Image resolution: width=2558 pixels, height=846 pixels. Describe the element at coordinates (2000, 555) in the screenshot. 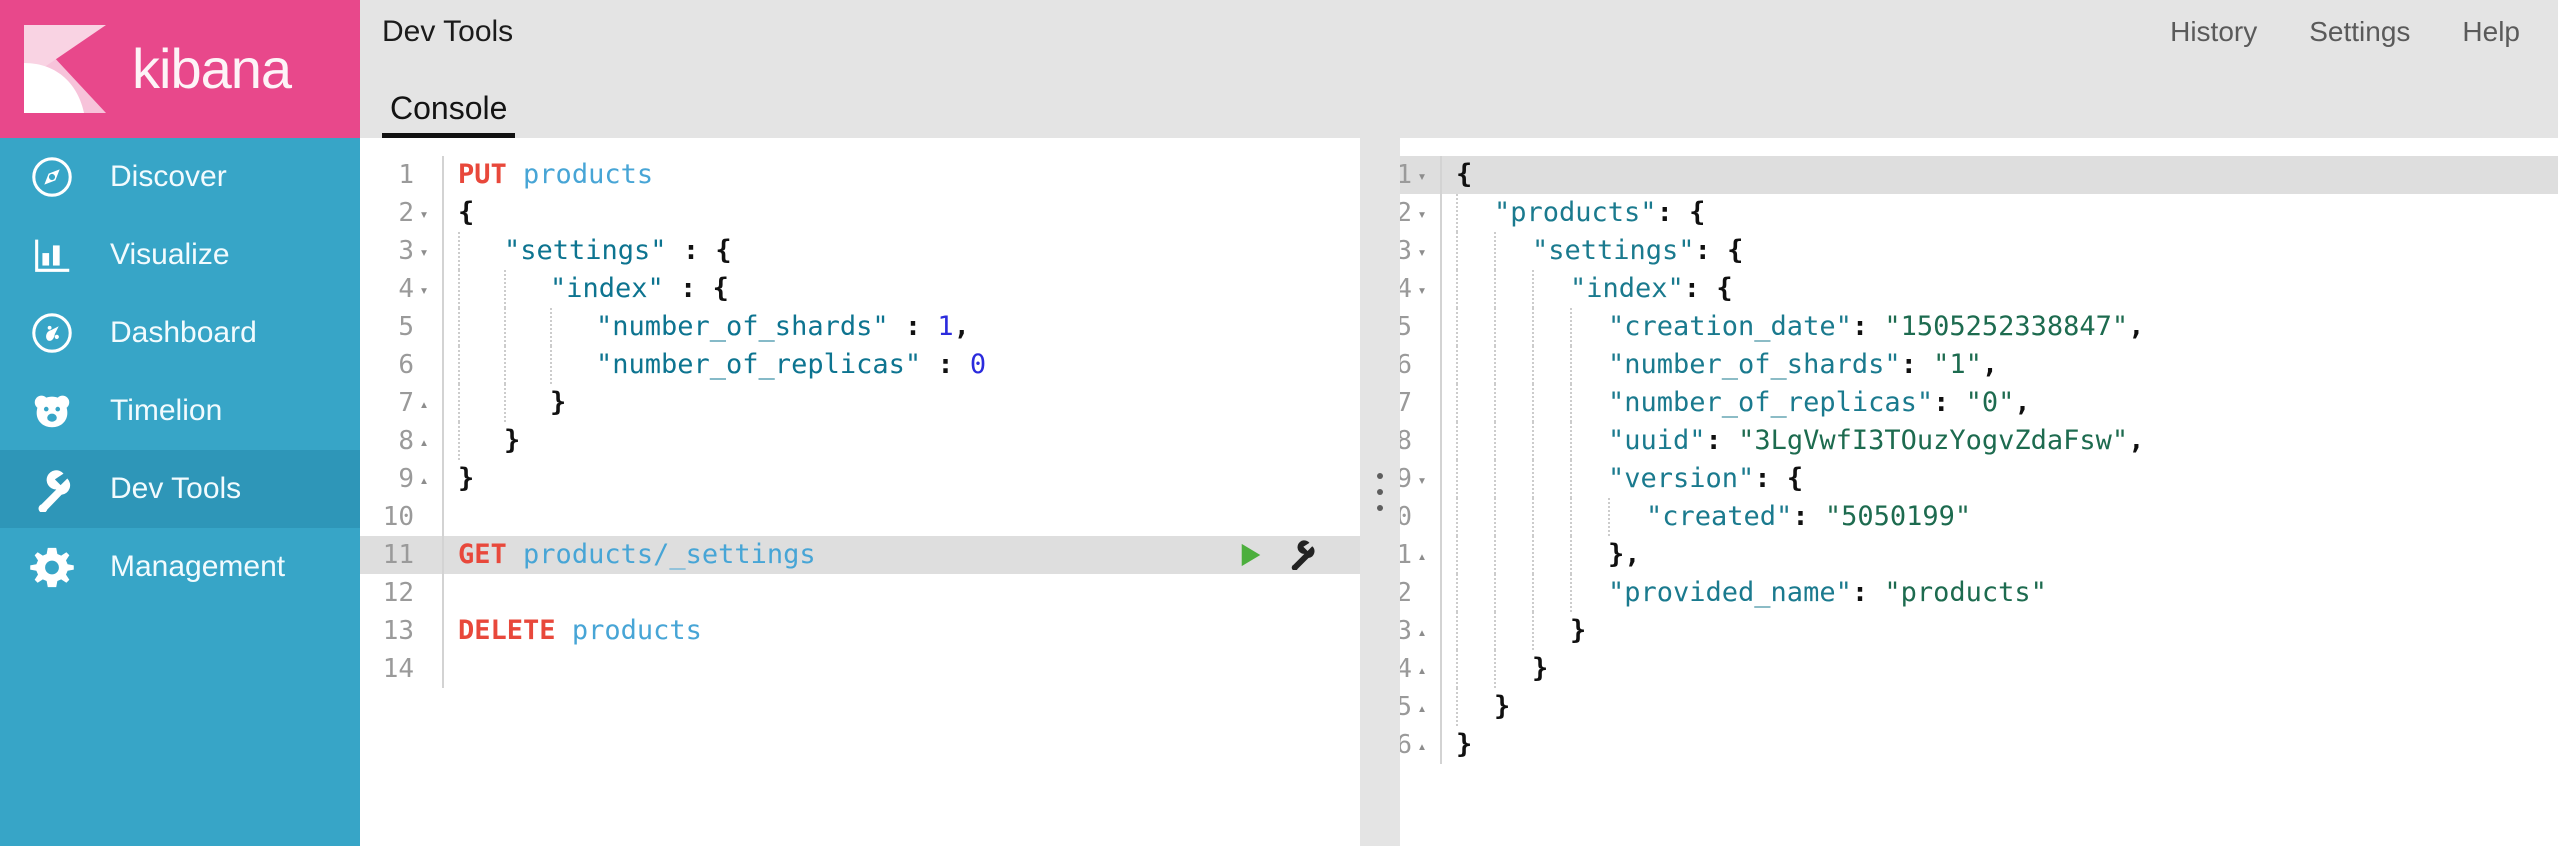

I see `code-text: },` at that location.